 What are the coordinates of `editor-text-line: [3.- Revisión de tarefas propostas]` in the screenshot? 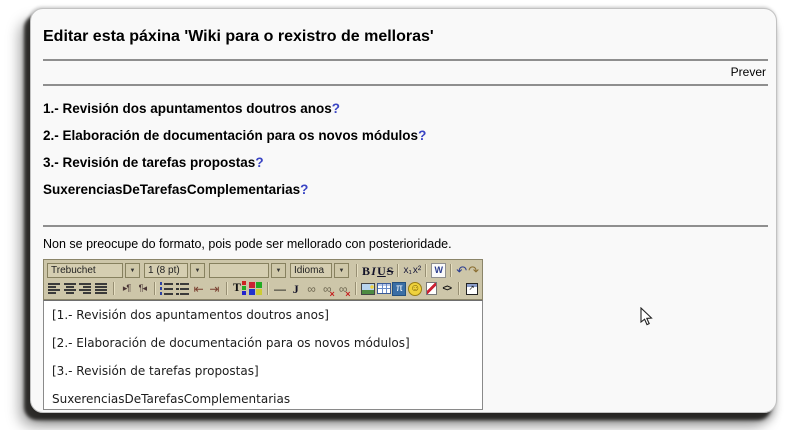 It's located at (155, 371).